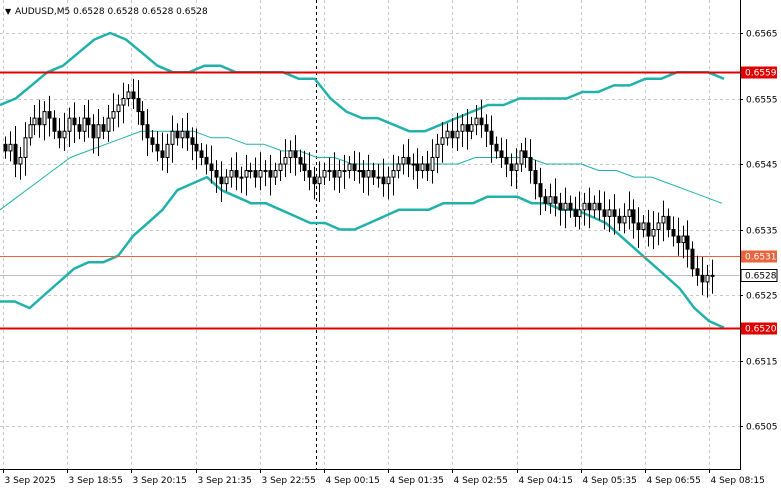 The height and width of the screenshot is (493, 781). I want to click on level-price-label: 0.6520, so click(761, 330).